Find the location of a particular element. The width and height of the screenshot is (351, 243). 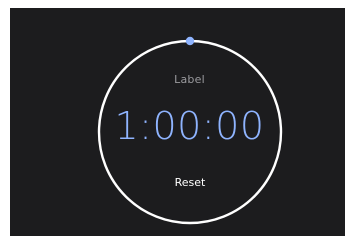

reset-button: Reset is located at coordinates (190, 183).